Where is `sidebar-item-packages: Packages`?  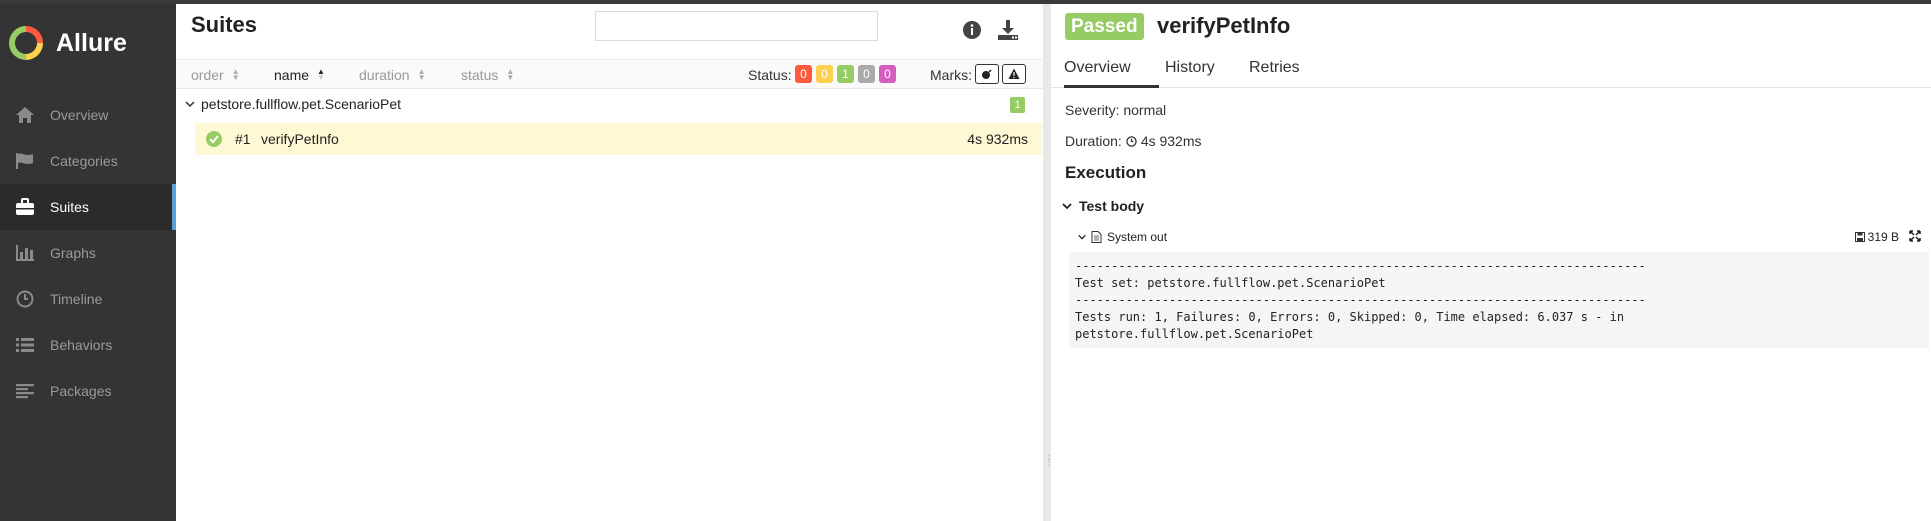 sidebar-item-packages: Packages is located at coordinates (88, 391).